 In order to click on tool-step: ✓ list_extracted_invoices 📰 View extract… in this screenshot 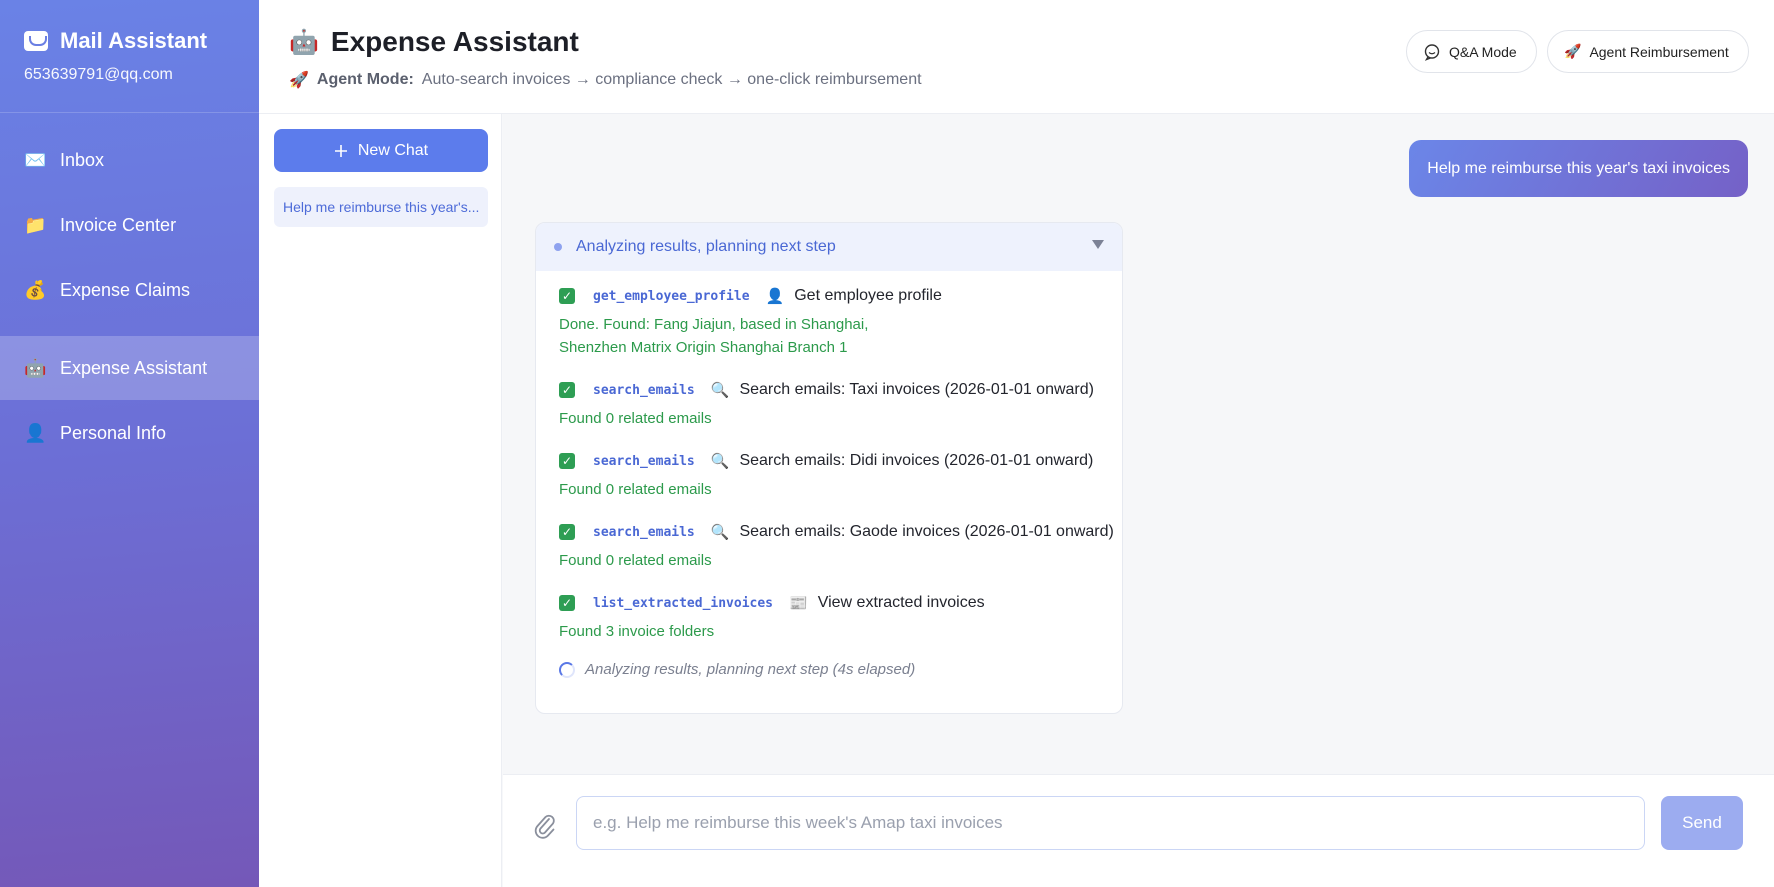, I will do `click(840, 618)`.